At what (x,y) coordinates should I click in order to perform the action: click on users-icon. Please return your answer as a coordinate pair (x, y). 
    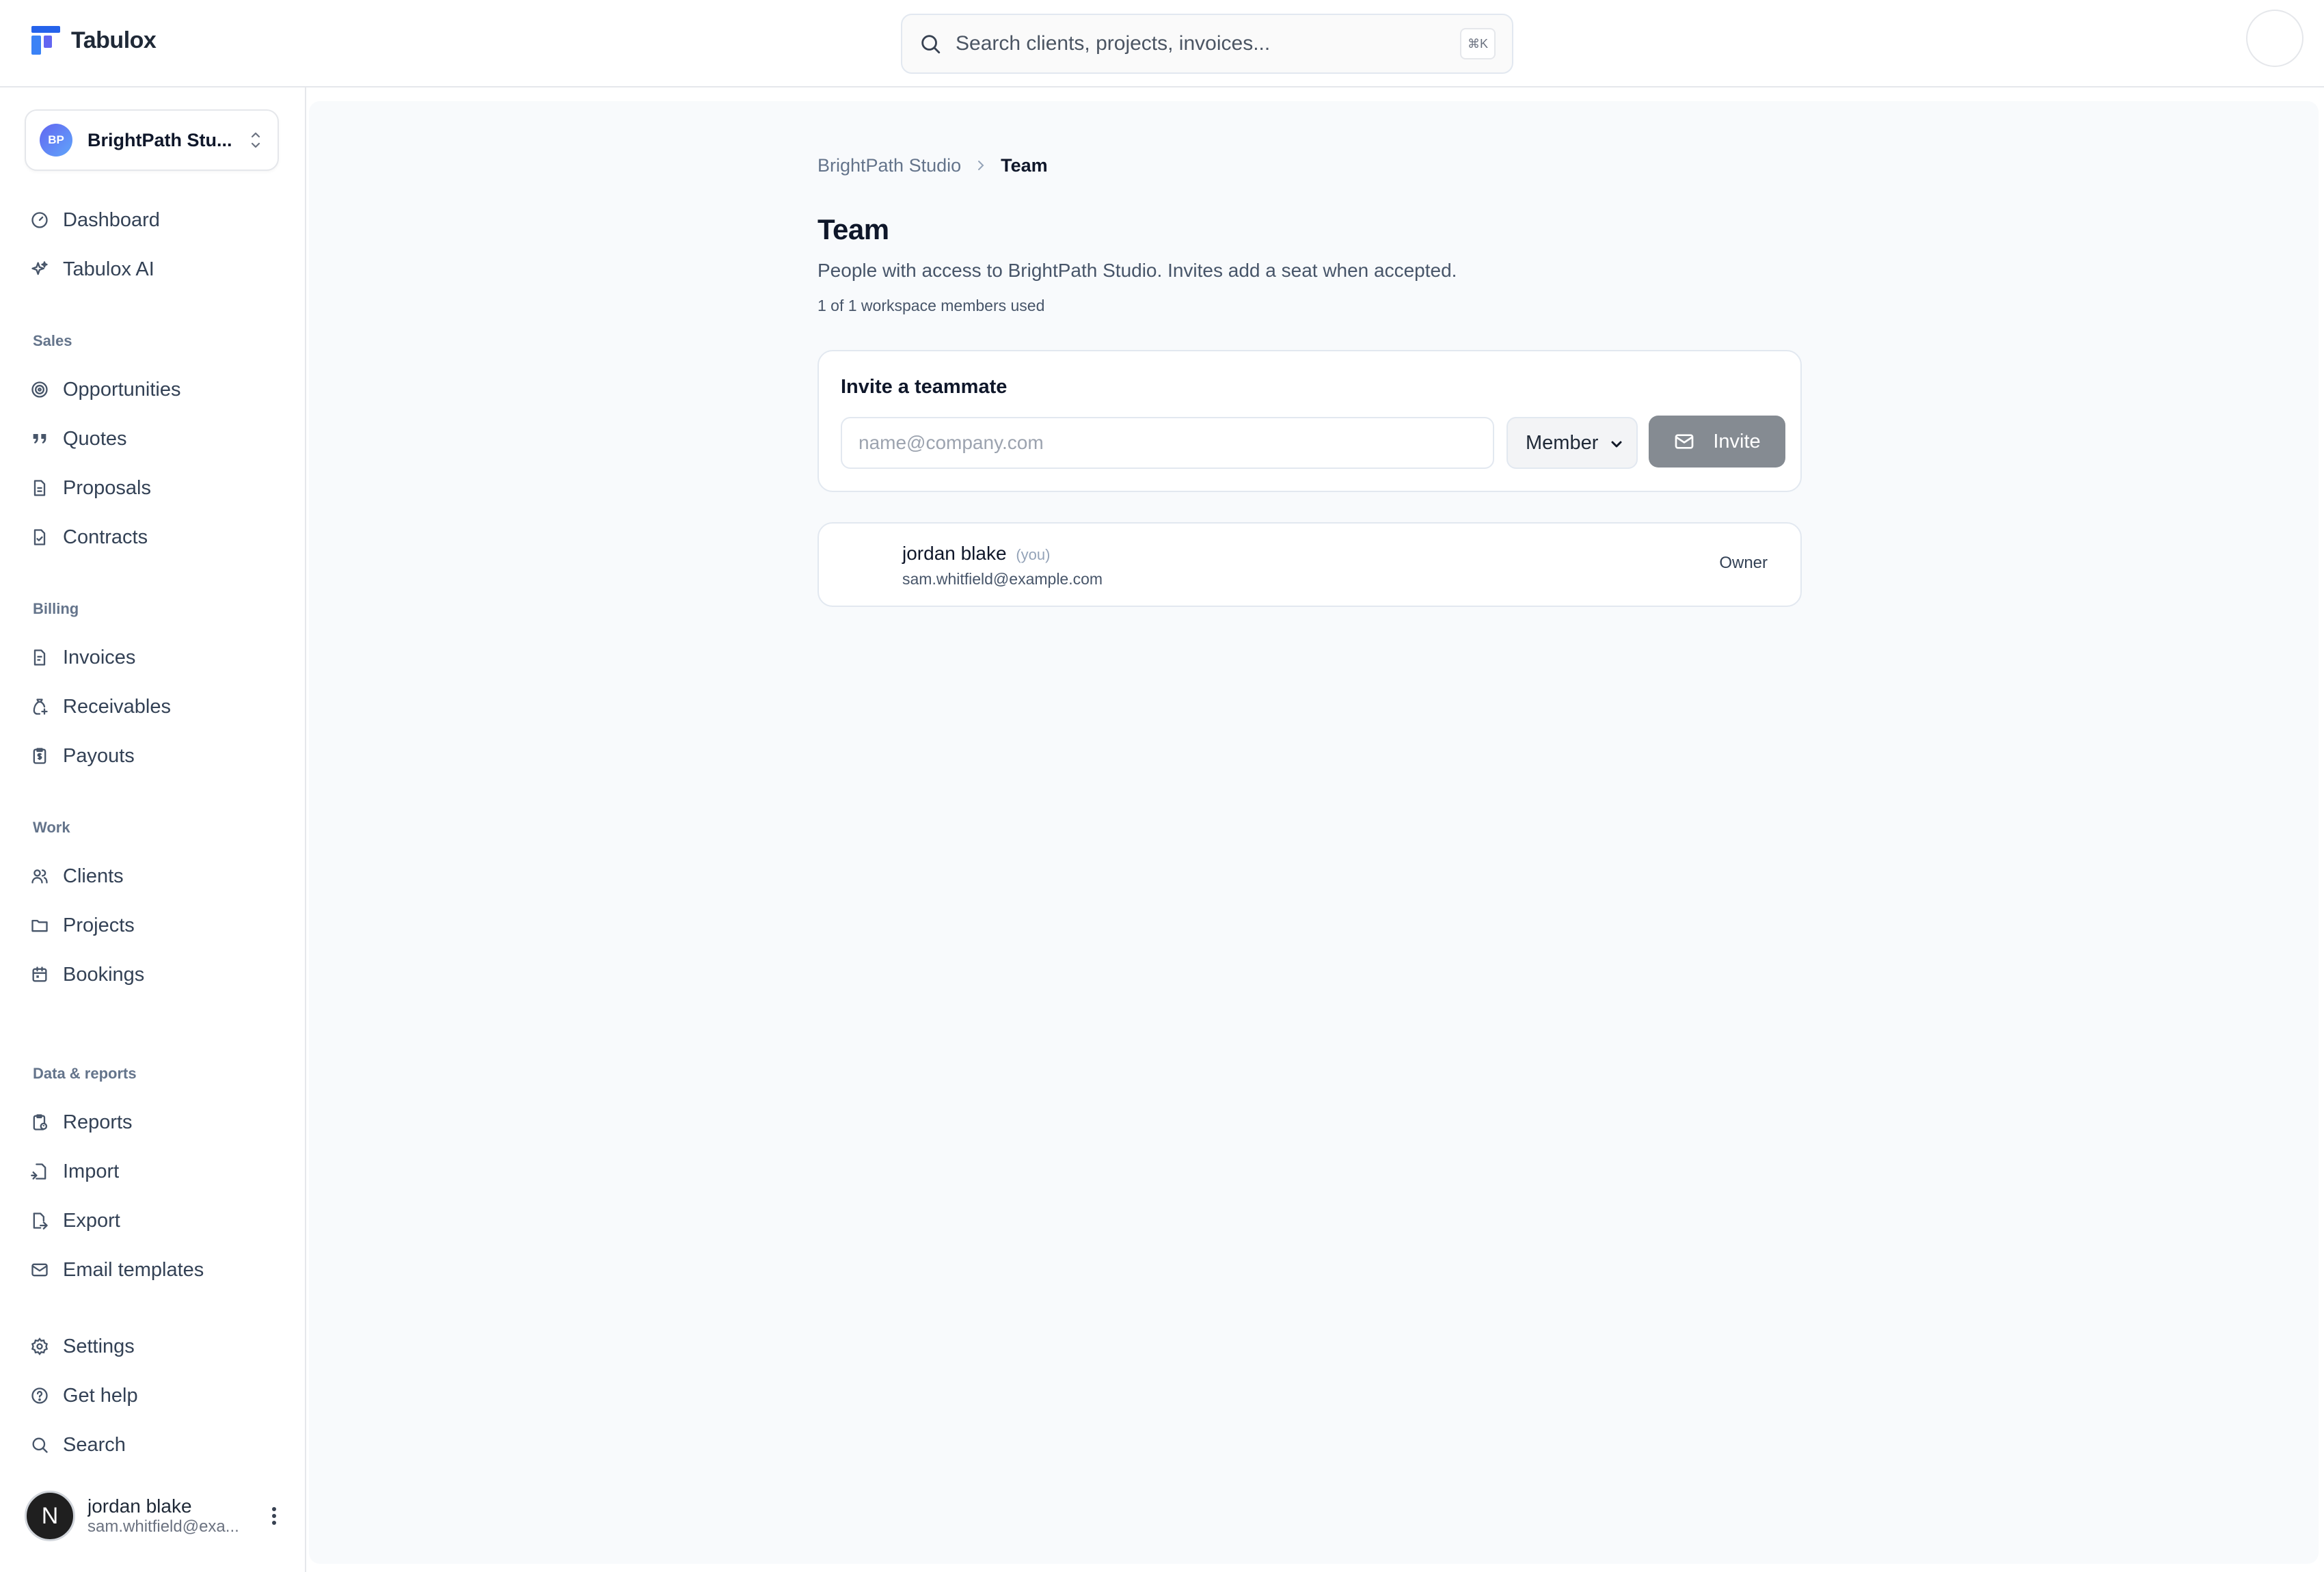
    Looking at the image, I should click on (39, 876).